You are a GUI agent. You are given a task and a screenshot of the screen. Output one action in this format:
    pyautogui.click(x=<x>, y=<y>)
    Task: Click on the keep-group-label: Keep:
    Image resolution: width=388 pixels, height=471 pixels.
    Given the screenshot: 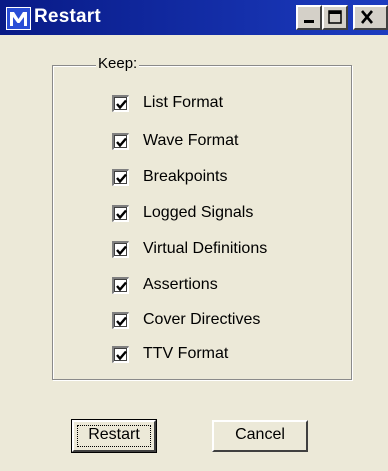 What is the action you would take?
    pyautogui.click(x=118, y=64)
    